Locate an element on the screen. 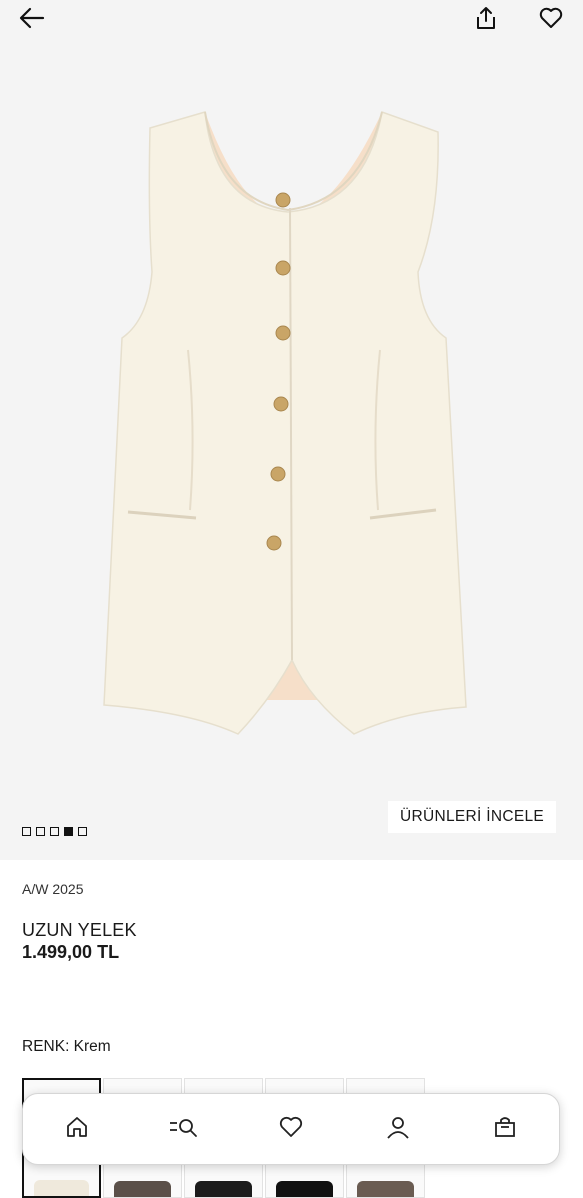 Image resolution: width=583 pixels, height=1198 pixels. nav-home is located at coordinates (77, 1129).